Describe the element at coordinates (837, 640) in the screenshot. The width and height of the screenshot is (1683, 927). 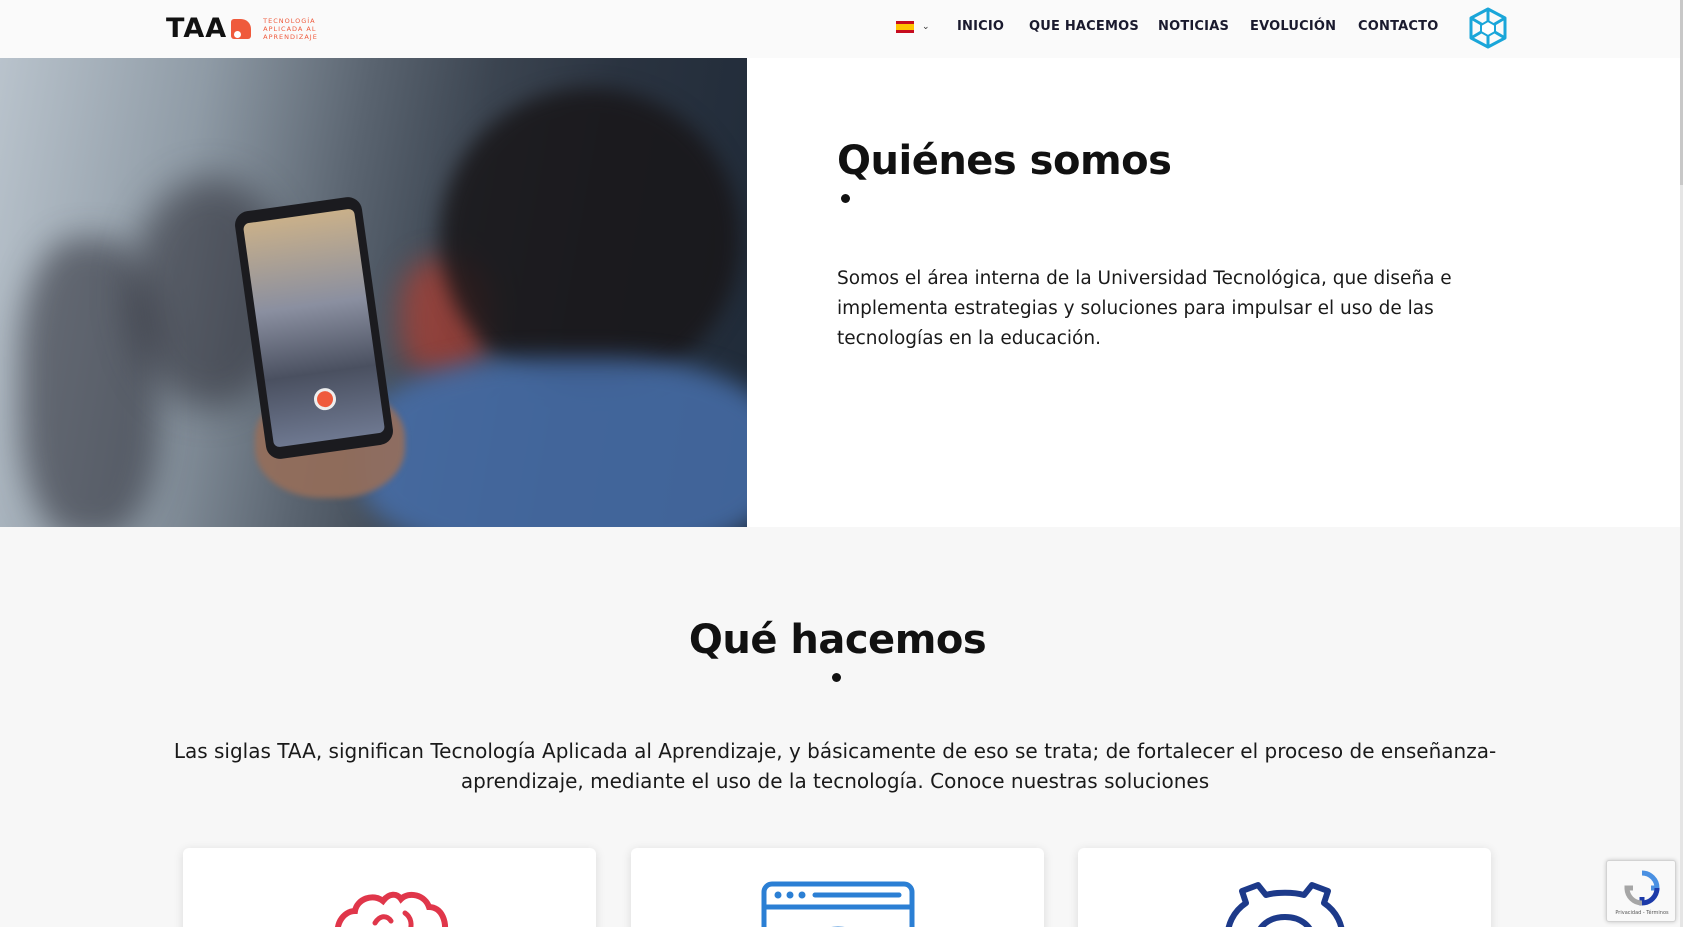
I see `what-title: Qué hacemos` at that location.